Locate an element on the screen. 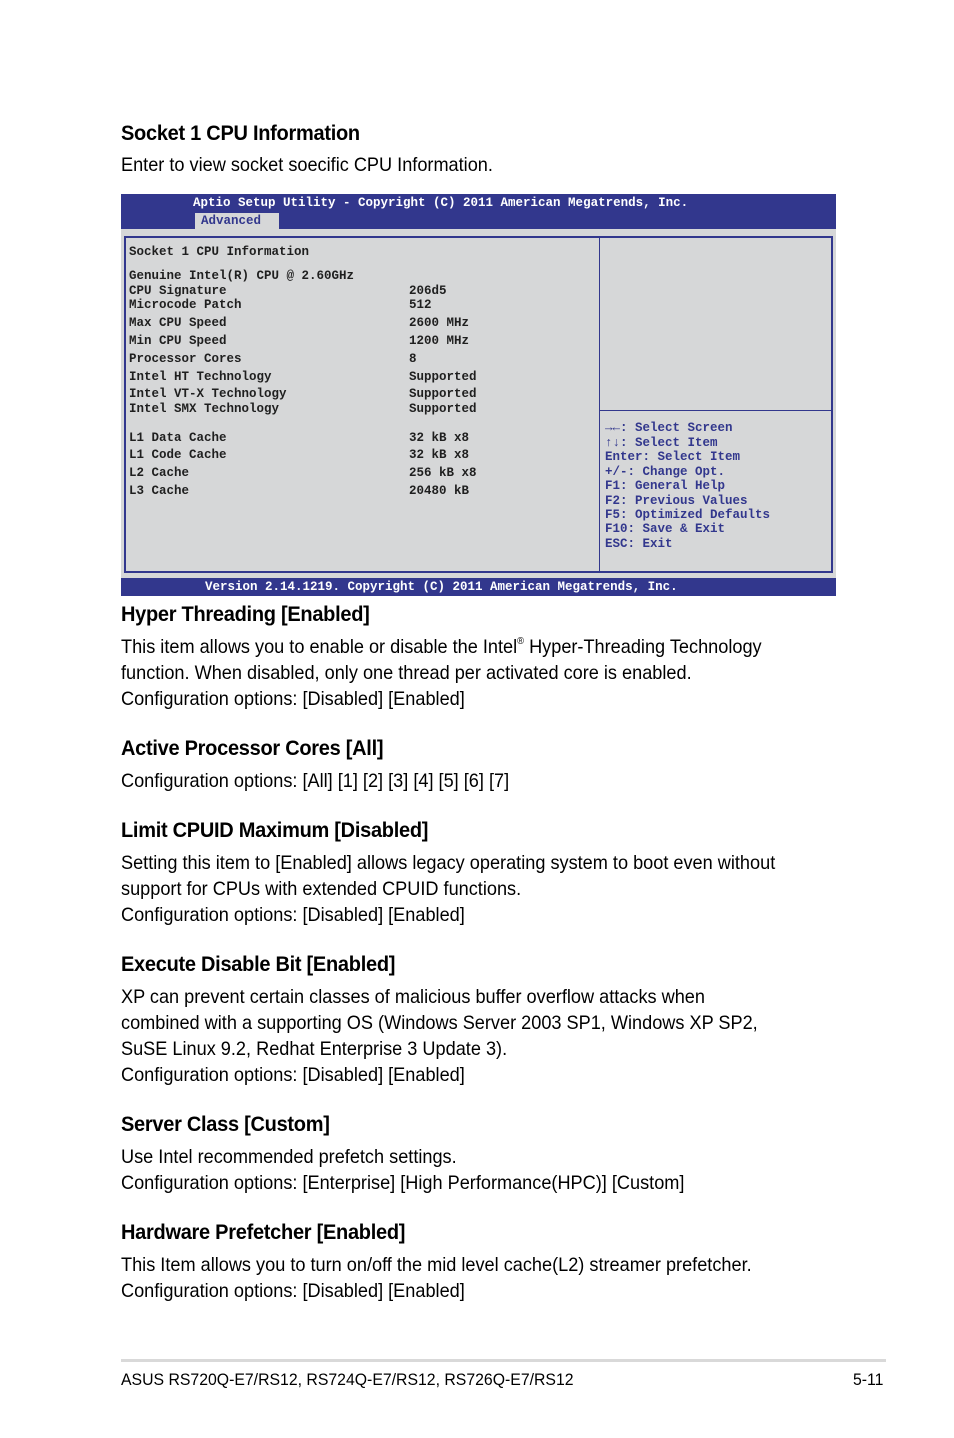 The image size is (954, 1438). bios-info-row: Max CPU Speed 2600 MHz is located at coordinates (299, 323).